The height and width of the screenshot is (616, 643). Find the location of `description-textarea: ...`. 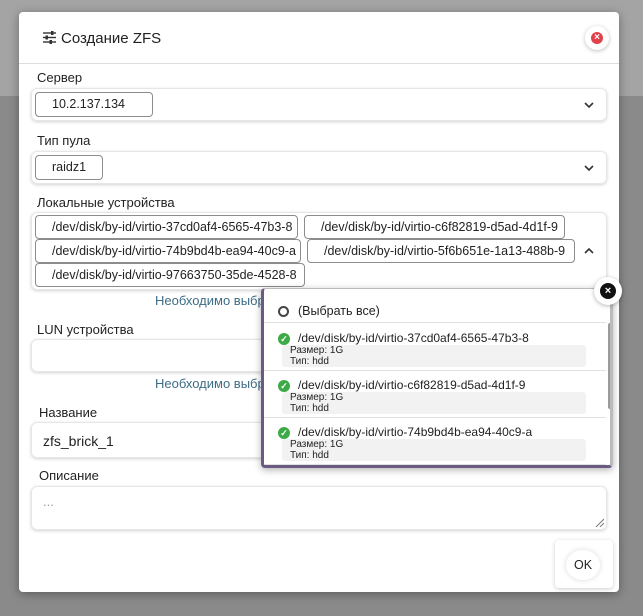

description-textarea: ... is located at coordinates (319, 508).